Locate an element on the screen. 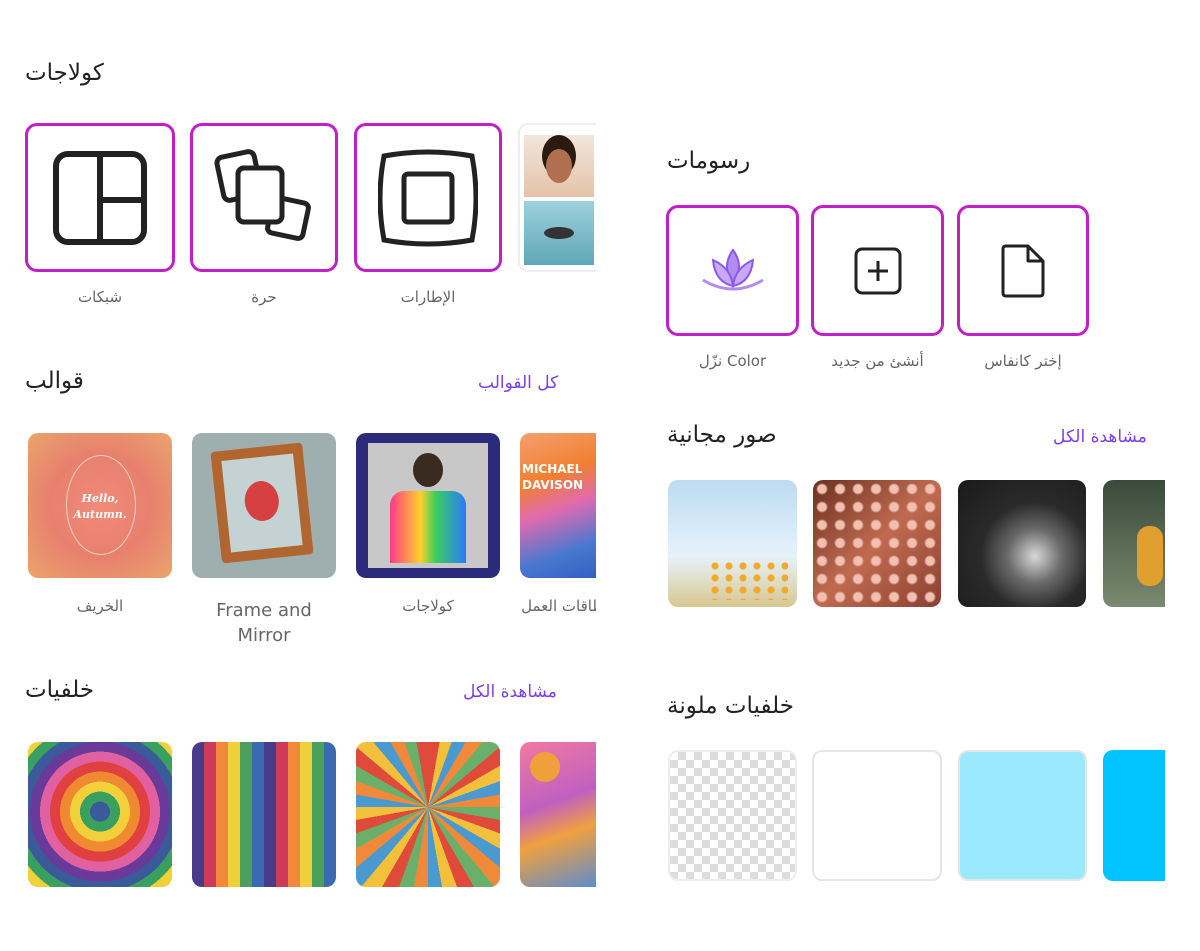 Image resolution: width=1200 pixels, height=951 pixels. backgrounds-title: خلفيات is located at coordinates (60, 690).